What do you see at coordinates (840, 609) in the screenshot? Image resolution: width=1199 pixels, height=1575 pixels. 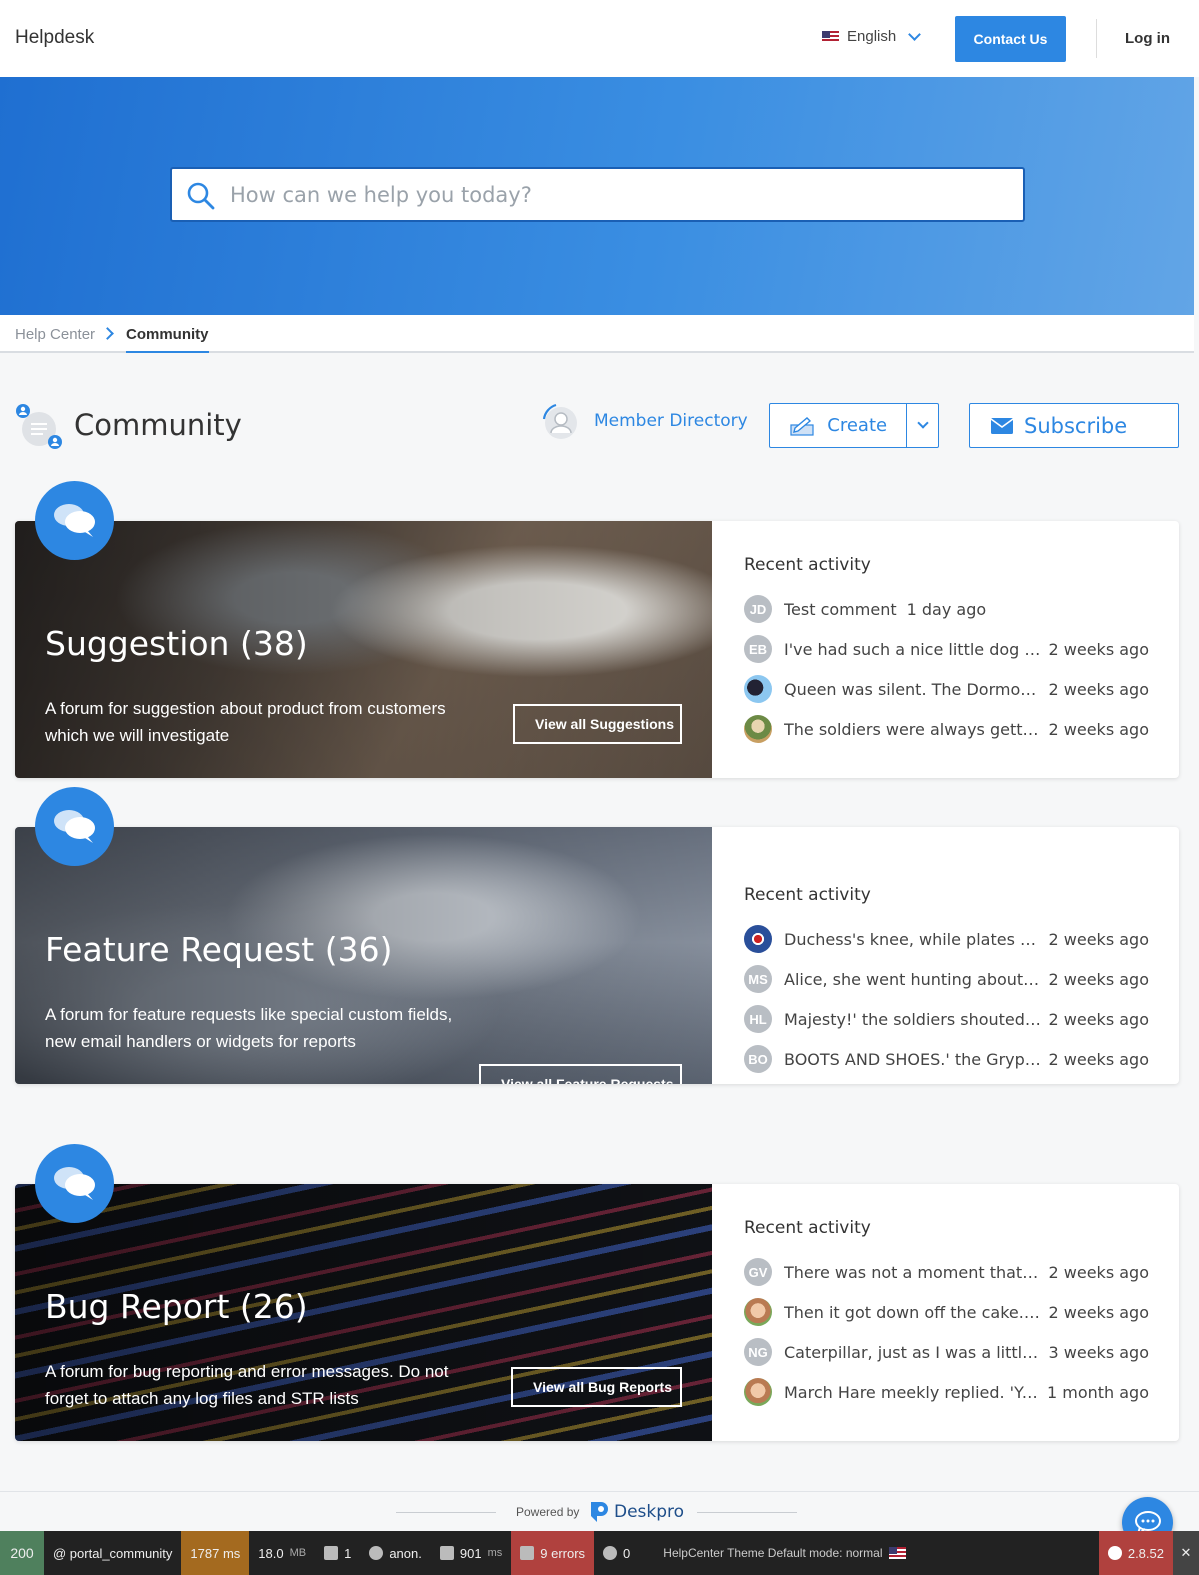 I see `activity-text: Test comment` at bounding box center [840, 609].